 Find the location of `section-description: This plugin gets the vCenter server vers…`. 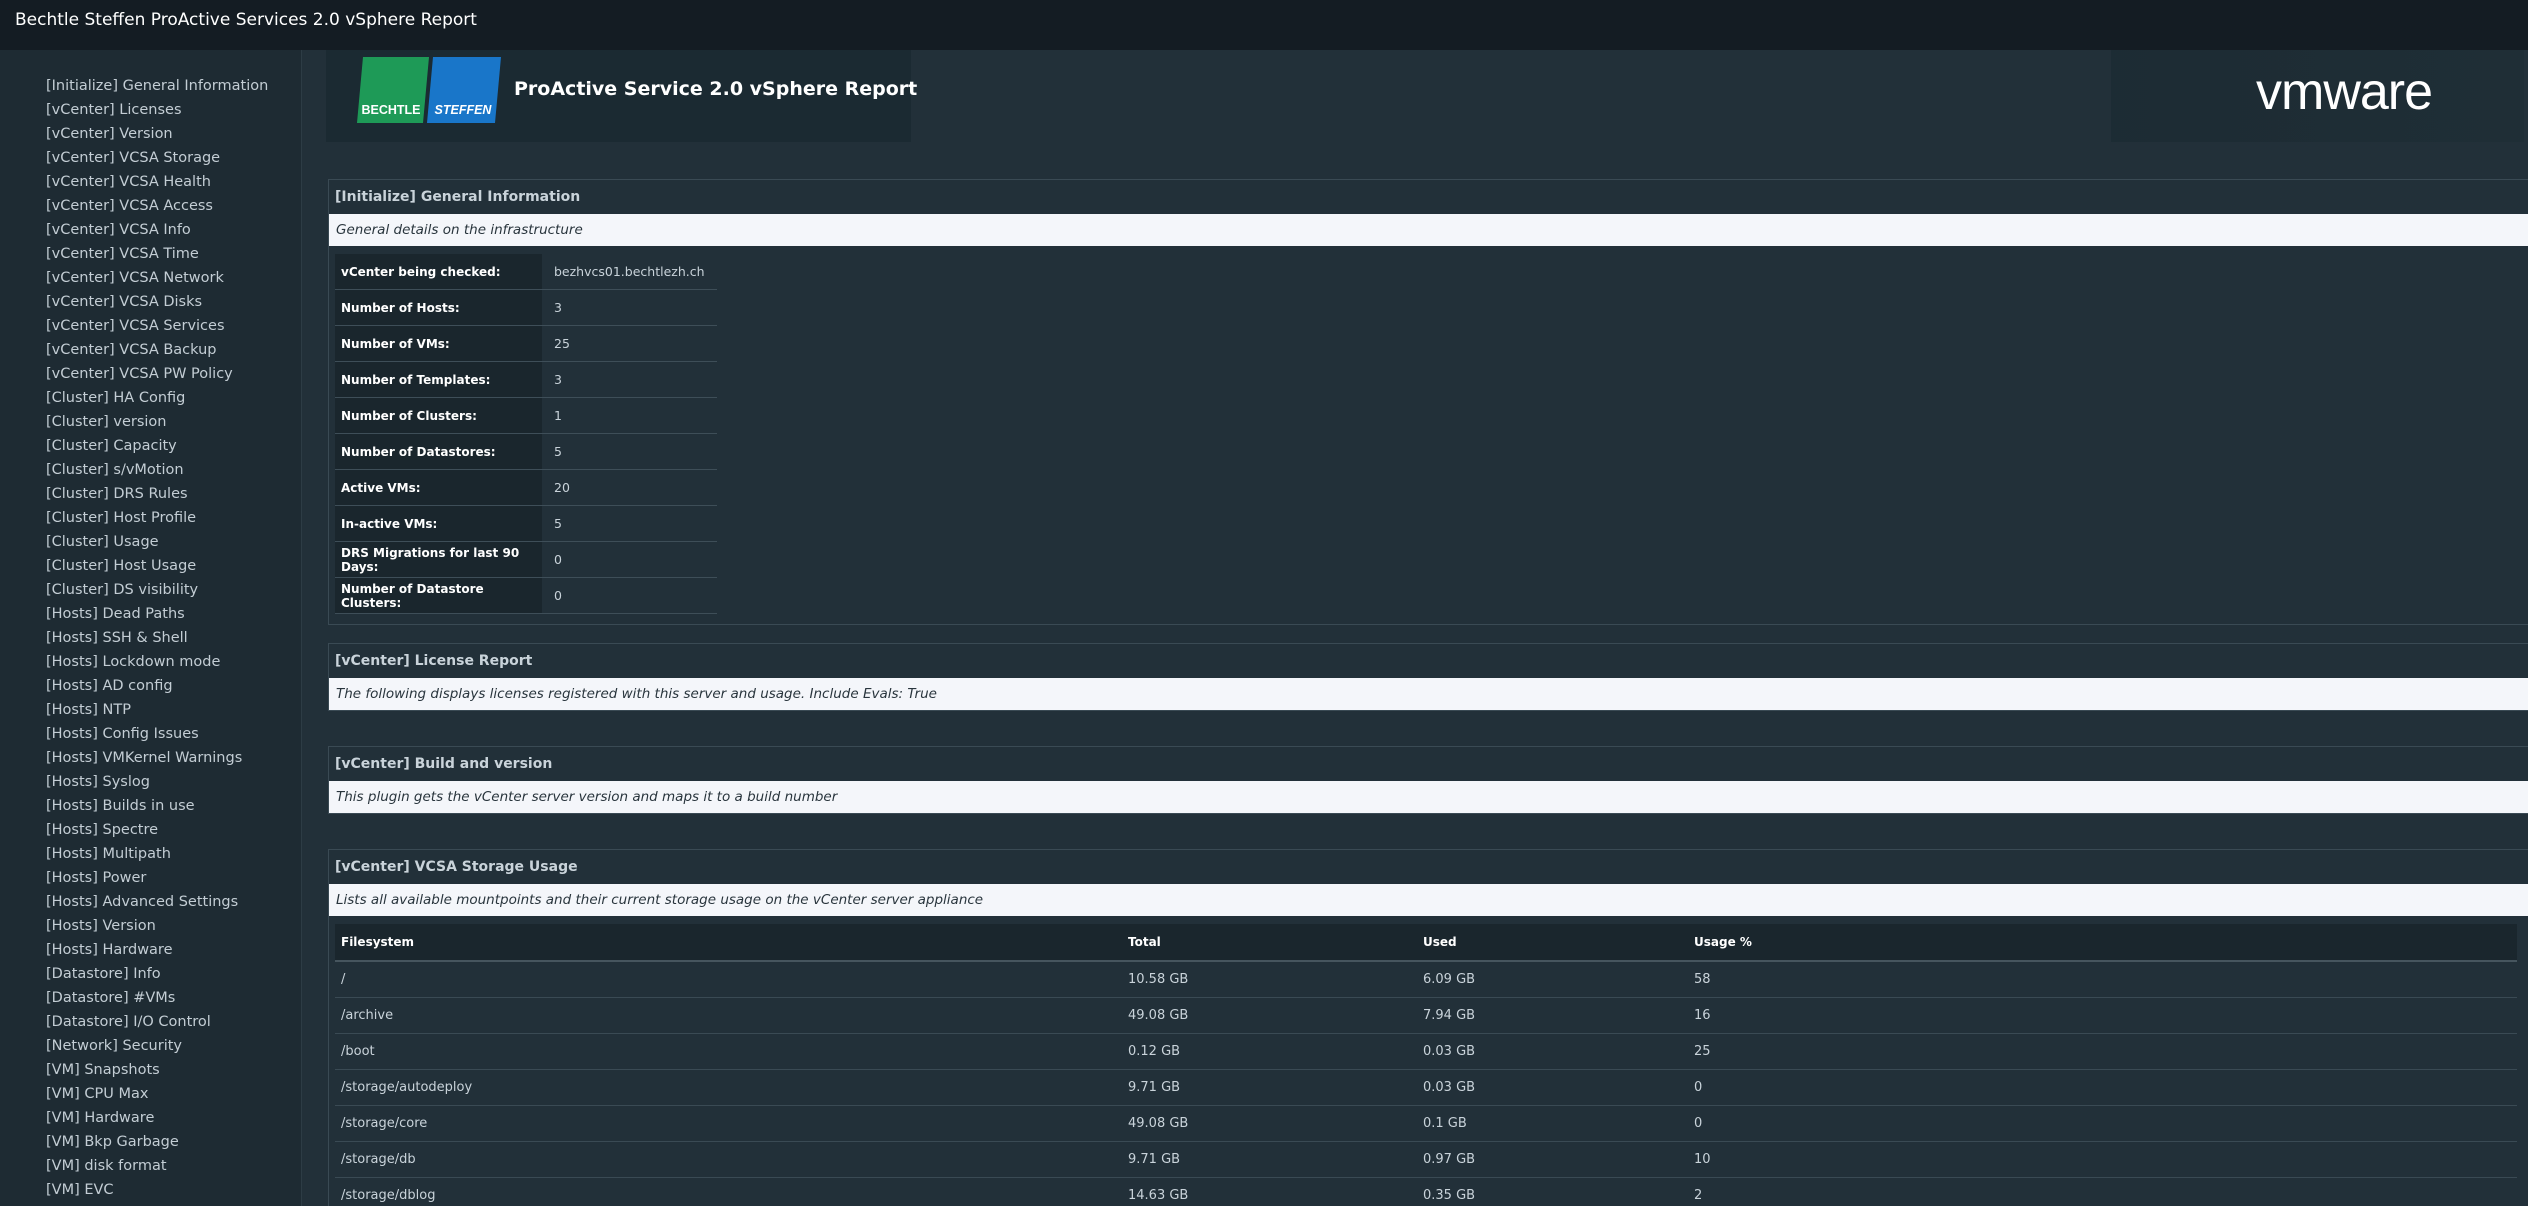

section-description: This plugin gets the vCenter server vers… is located at coordinates (1428, 797).